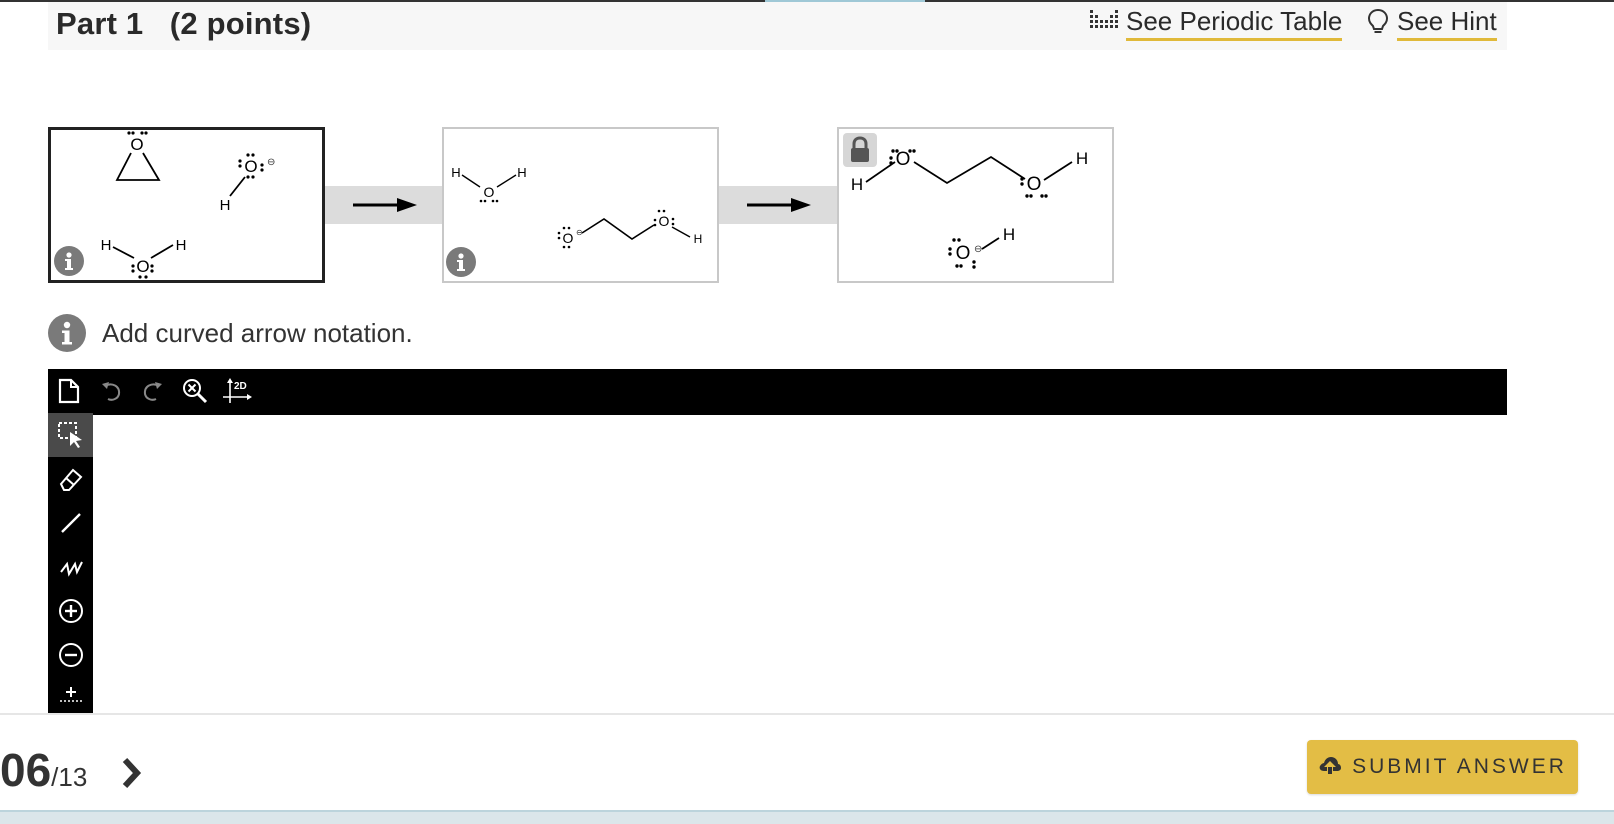 The height and width of the screenshot is (824, 1614). I want to click on ethylene-glycol-molecule: H O O H, so click(969, 173).